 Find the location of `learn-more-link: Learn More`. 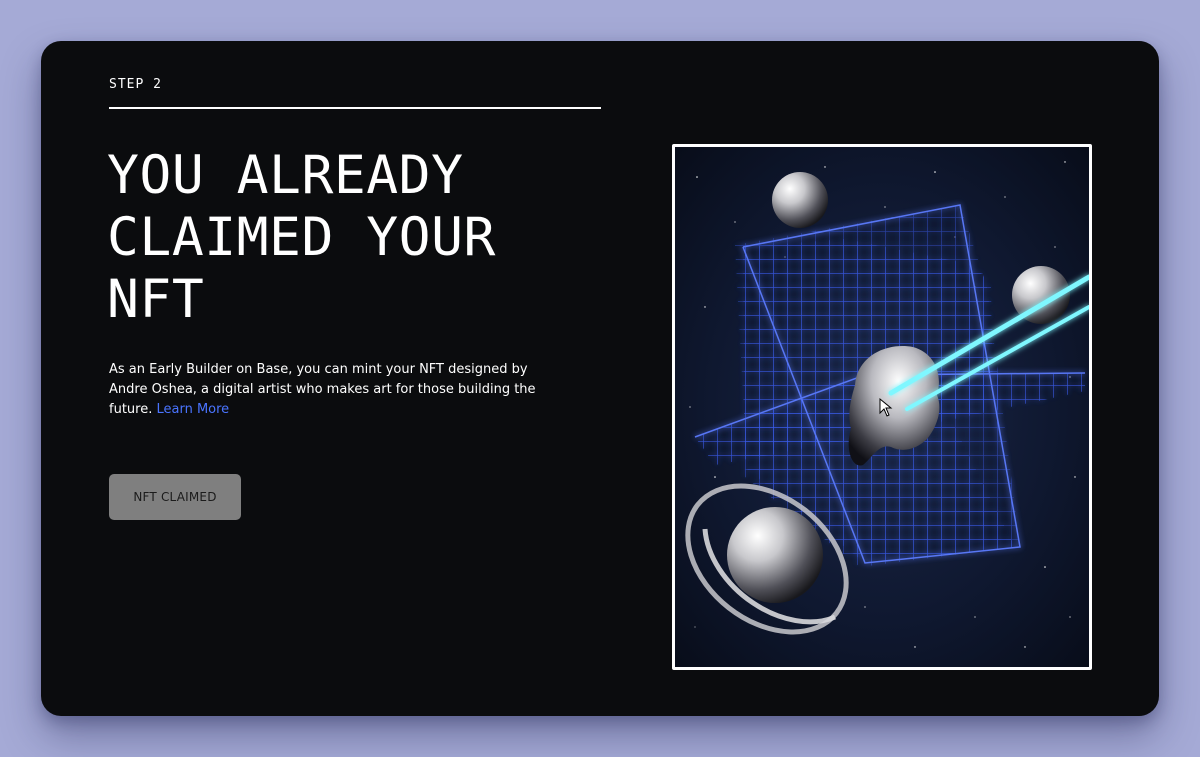

learn-more-link: Learn More is located at coordinates (192, 409).